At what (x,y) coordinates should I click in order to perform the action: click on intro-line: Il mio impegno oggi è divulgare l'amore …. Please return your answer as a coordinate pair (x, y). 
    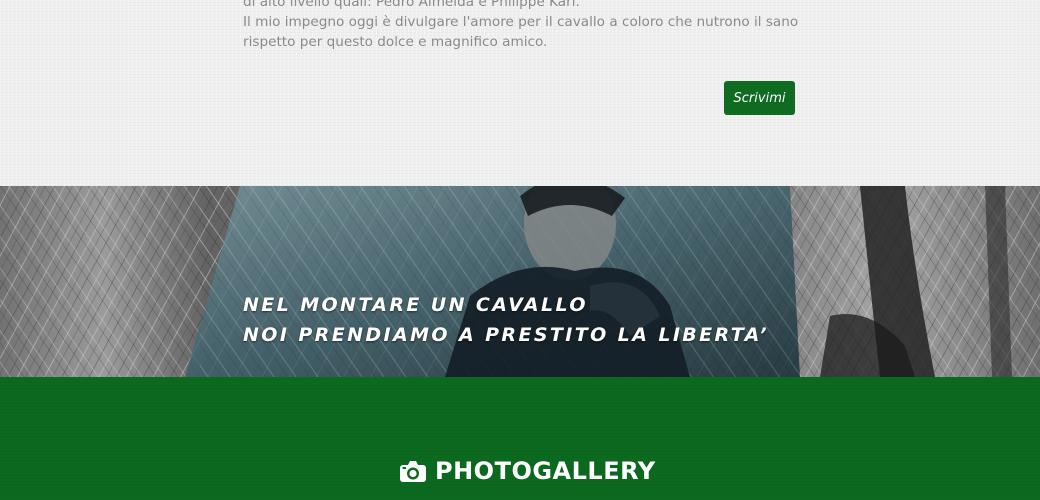
    Looking at the image, I should click on (521, 22).